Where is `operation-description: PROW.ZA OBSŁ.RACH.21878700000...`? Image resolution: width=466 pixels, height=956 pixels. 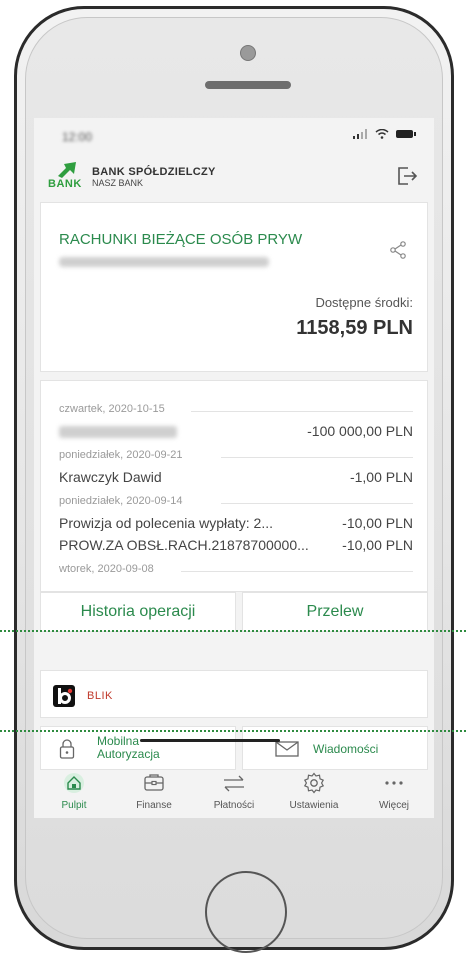
operation-description: PROW.ZA OBSŁ.RACH.21878700000... is located at coordinates (184, 545).